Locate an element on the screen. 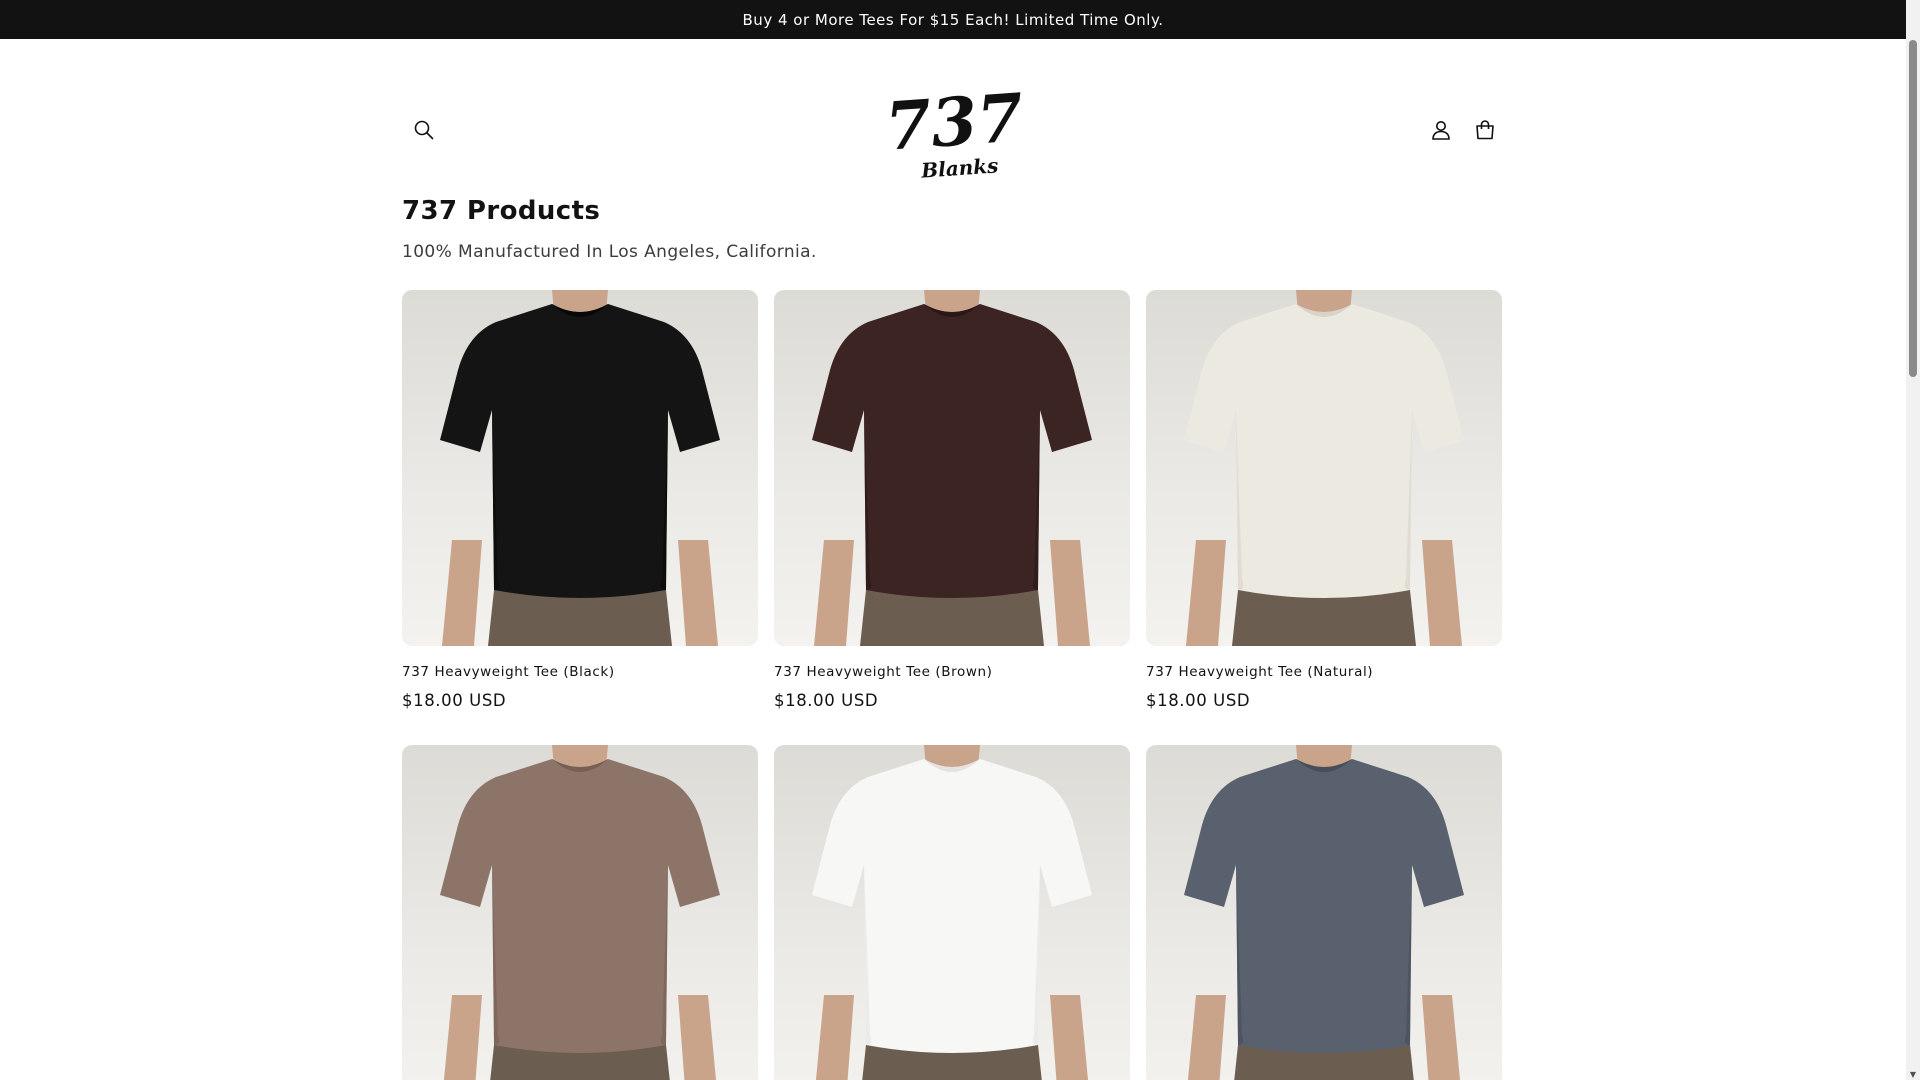 The height and width of the screenshot is (1080, 1920). logo-number: 737 is located at coordinates (954, 124).